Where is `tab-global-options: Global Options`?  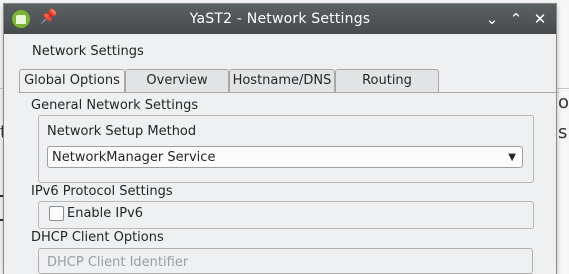 tab-global-options: Global Options is located at coordinates (72, 81).